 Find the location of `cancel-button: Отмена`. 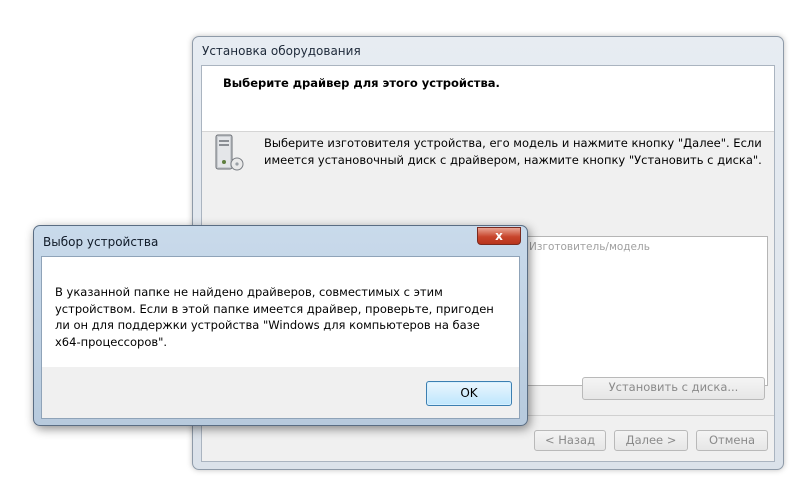

cancel-button: Отмена is located at coordinates (732, 440).